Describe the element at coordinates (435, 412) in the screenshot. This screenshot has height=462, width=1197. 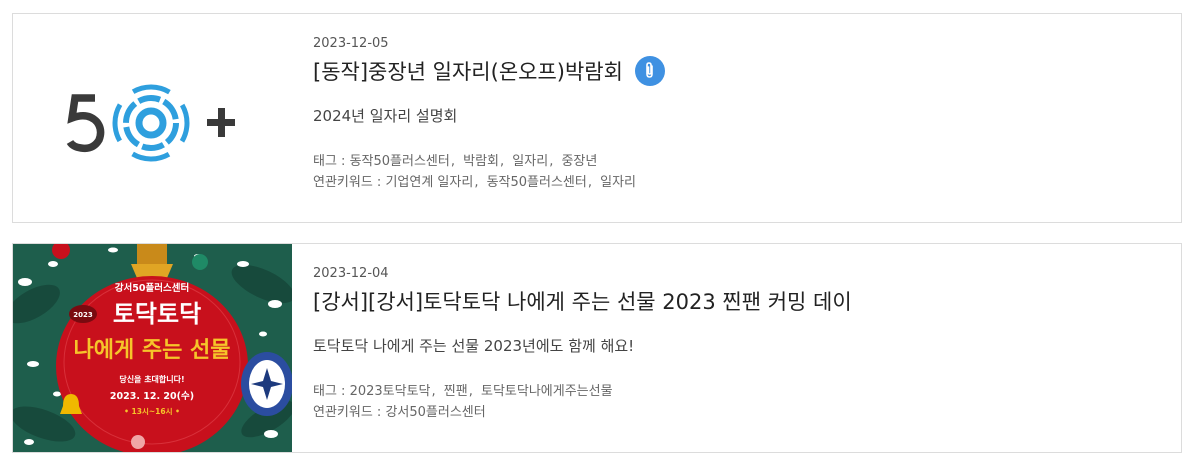
I see `keyword-link: 강서50플러스센터` at that location.